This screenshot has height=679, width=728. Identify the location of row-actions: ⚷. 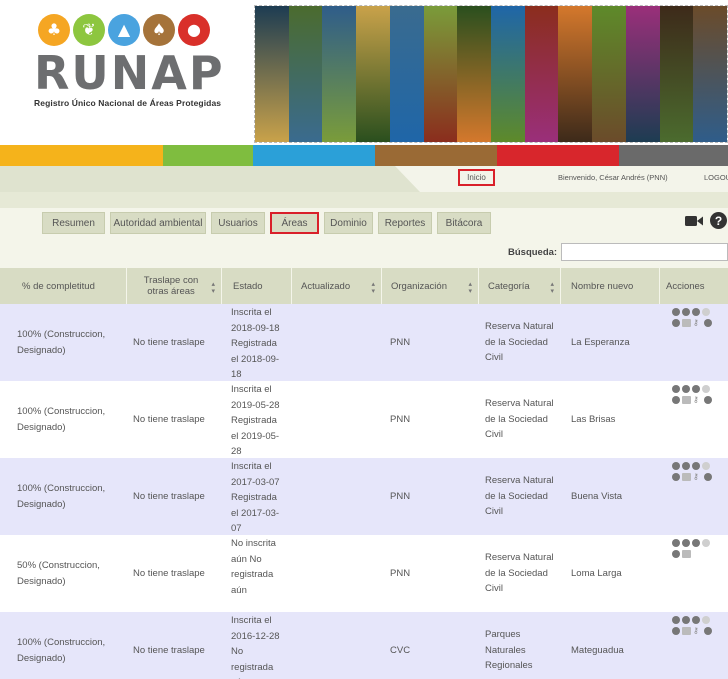
(700, 627).